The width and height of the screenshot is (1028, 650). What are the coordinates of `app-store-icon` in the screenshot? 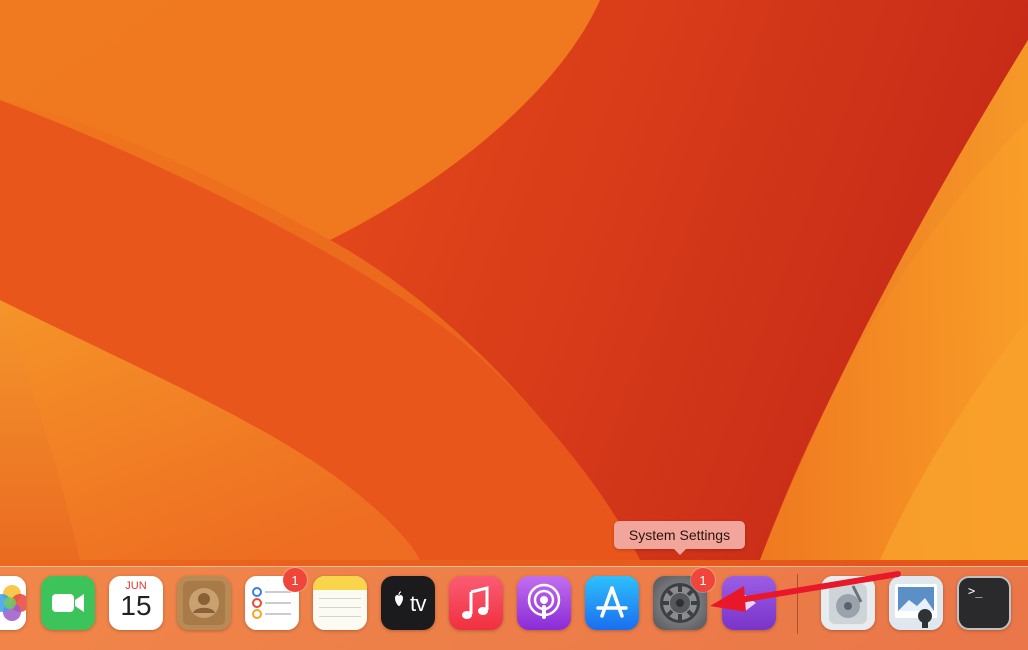 It's located at (612, 603).